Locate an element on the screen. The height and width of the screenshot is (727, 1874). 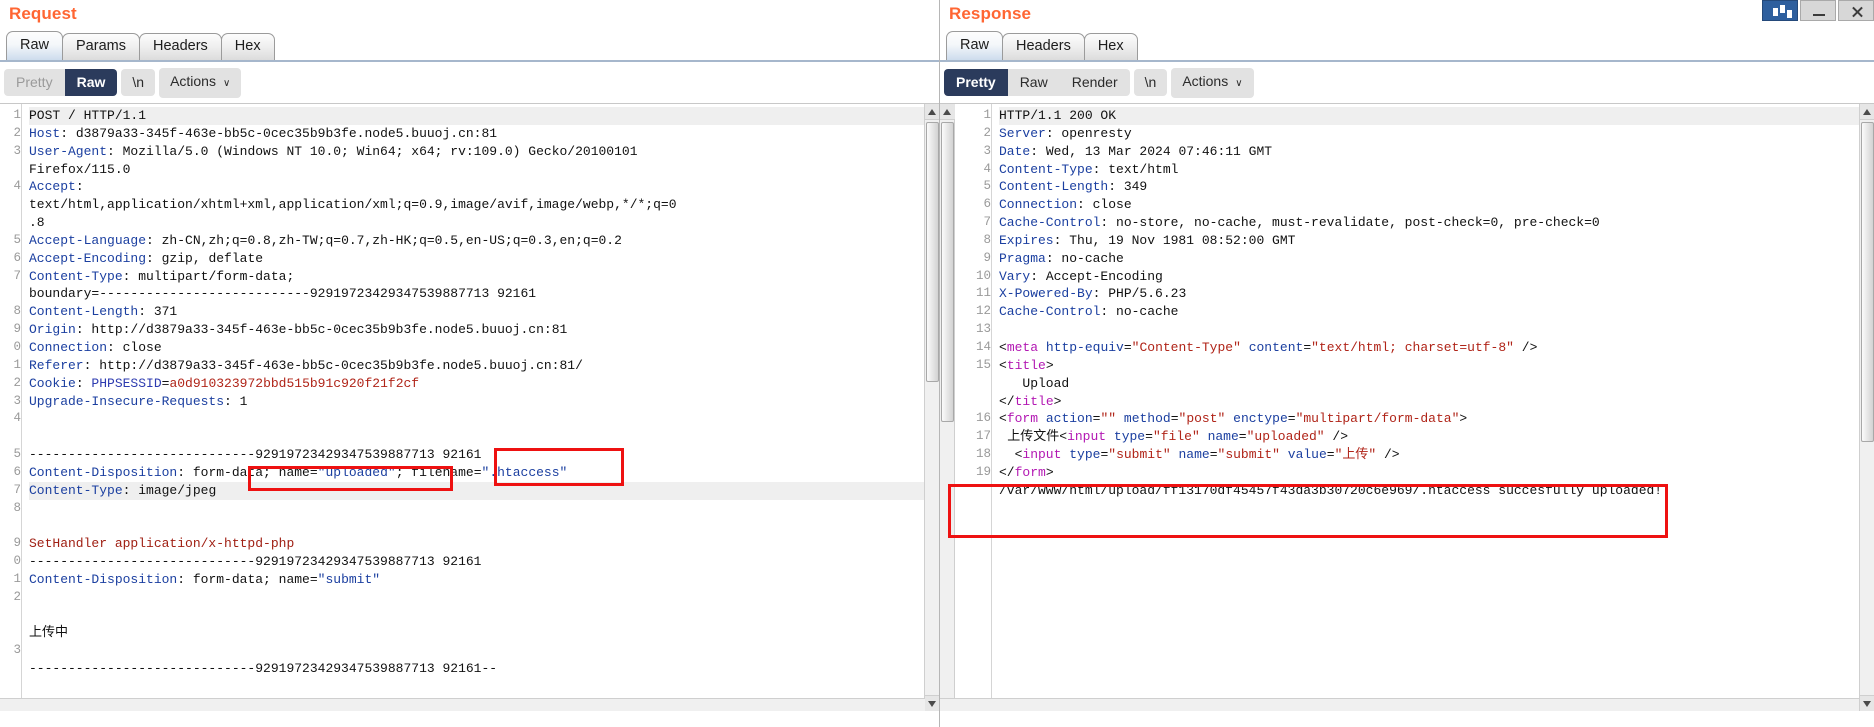
line-number: 9 is located at coordinates (17, 329).